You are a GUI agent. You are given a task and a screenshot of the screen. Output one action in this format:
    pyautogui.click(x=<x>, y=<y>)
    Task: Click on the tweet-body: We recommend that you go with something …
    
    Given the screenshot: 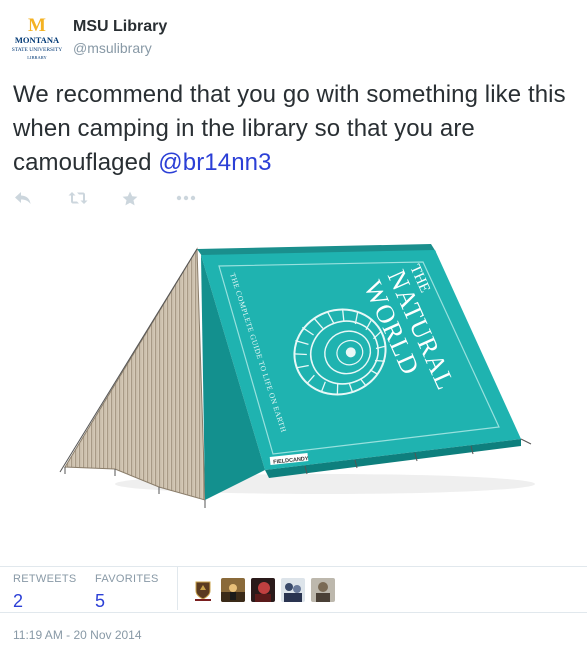 What is the action you would take?
    pyautogui.click(x=289, y=128)
    